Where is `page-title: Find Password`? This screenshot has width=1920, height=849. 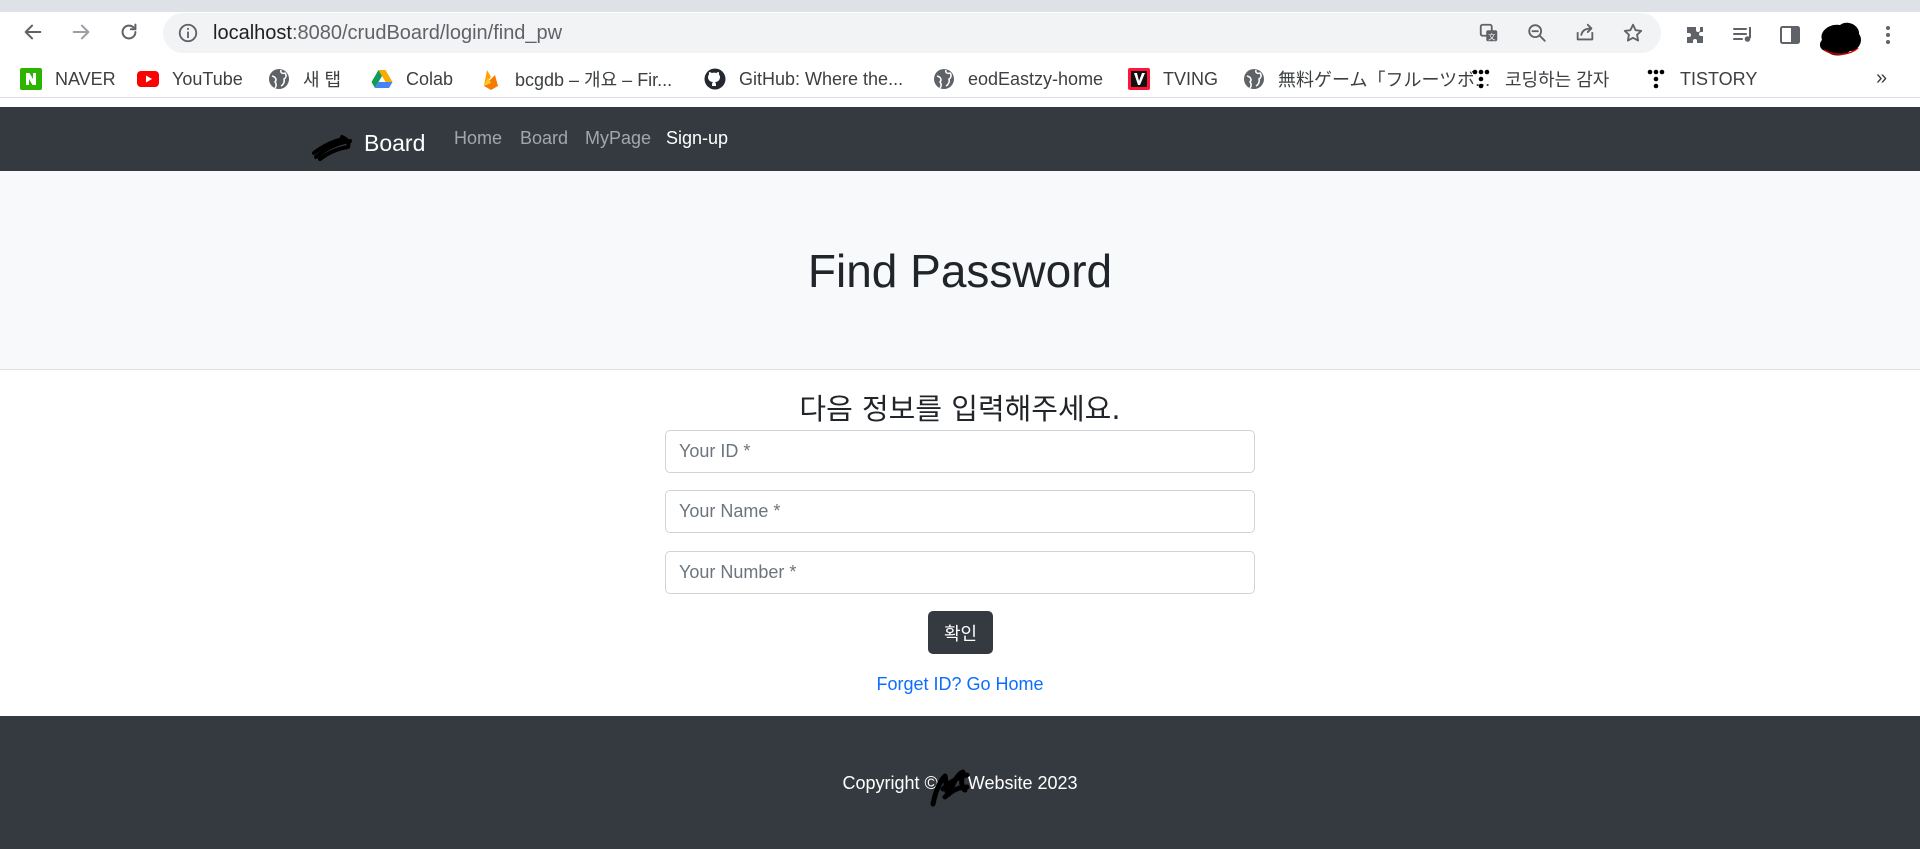
page-title: Find Password is located at coordinates (960, 271).